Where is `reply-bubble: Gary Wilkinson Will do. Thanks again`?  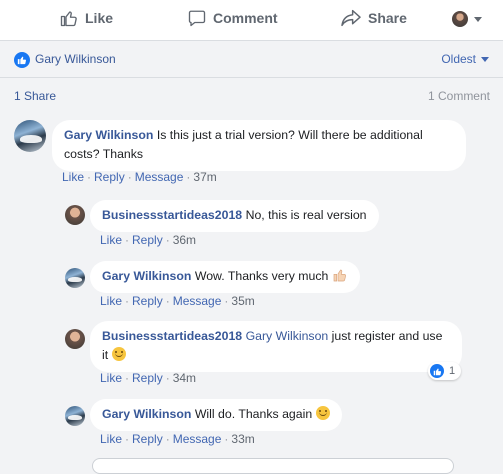
reply-bubble: Gary Wilkinson Will do. Thanks again is located at coordinates (216, 415).